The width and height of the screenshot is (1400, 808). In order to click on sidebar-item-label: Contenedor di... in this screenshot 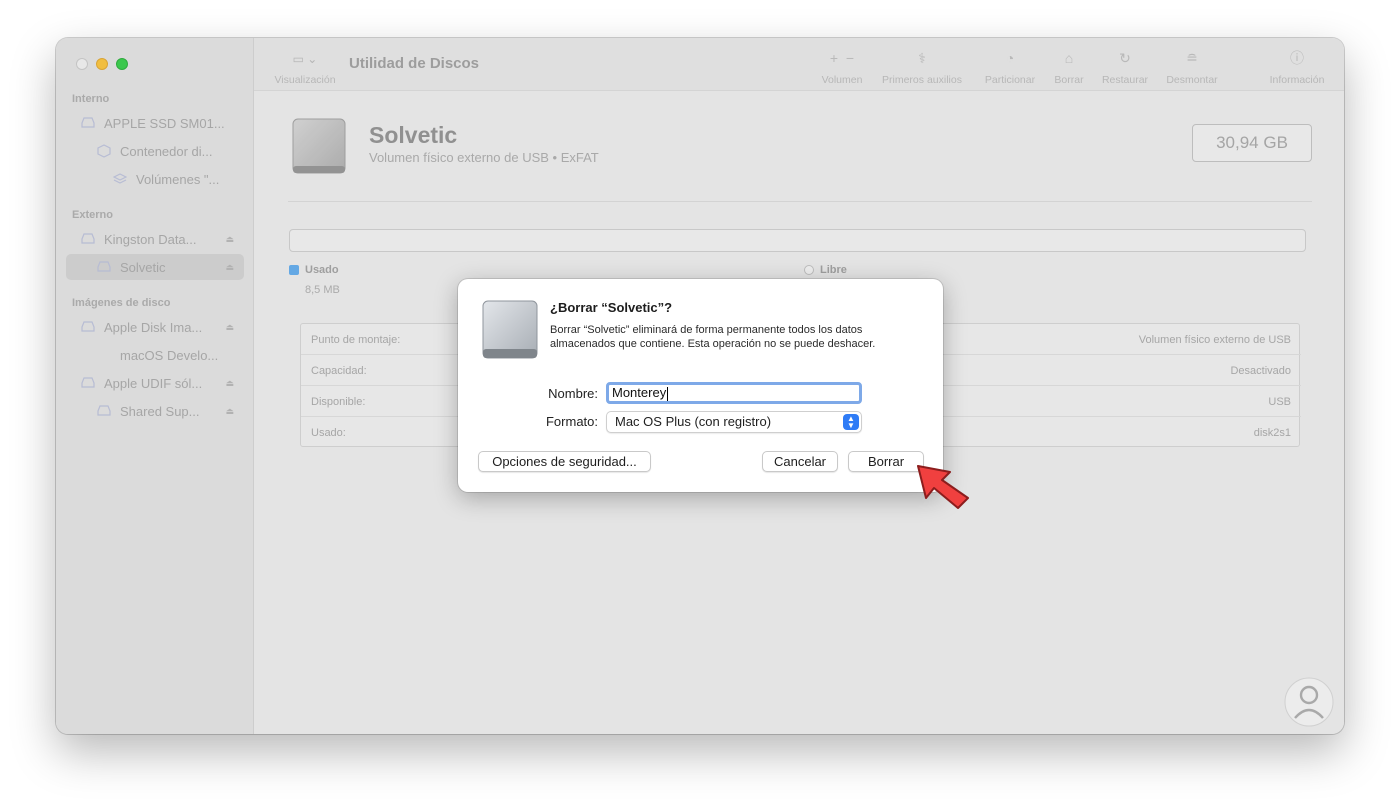, I will do `click(166, 151)`.